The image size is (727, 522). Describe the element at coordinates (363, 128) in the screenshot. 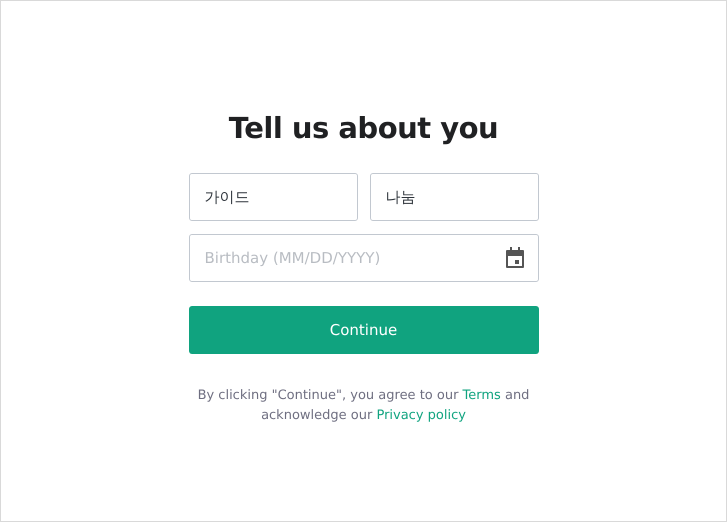

I see `page-title: Tell us about you` at that location.